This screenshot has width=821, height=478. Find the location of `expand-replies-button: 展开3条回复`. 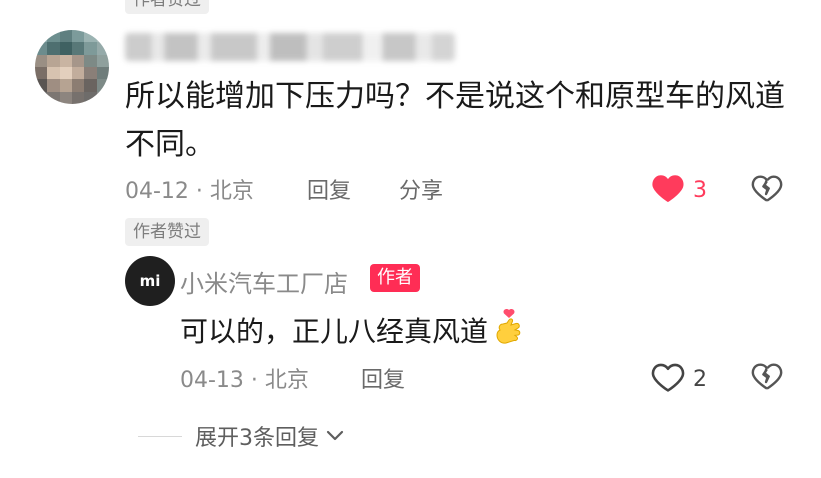

expand-replies-button: 展开3条回复 is located at coordinates (270, 436).